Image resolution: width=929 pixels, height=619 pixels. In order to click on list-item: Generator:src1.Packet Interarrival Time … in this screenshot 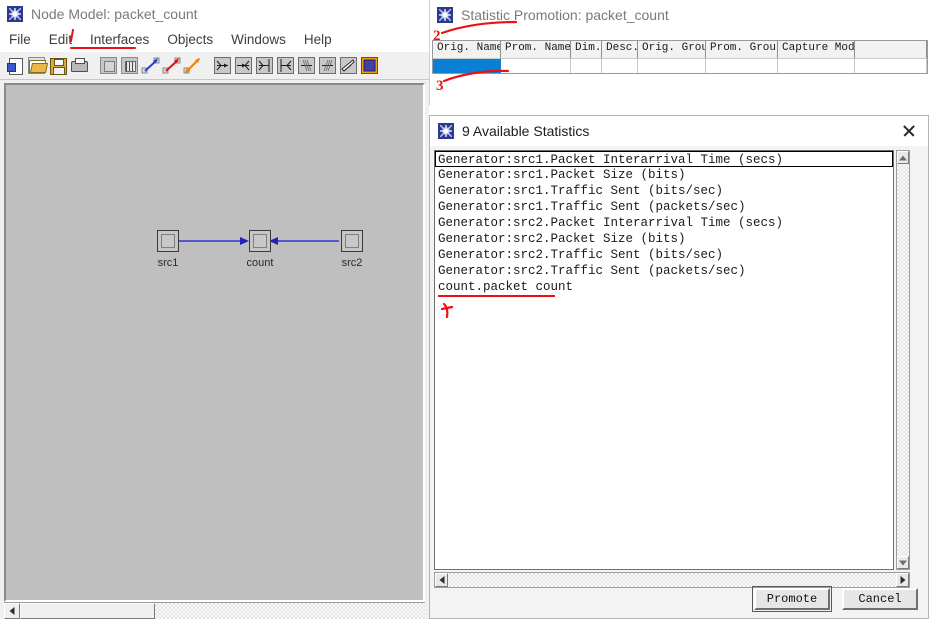, I will do `click(664, 159)`.